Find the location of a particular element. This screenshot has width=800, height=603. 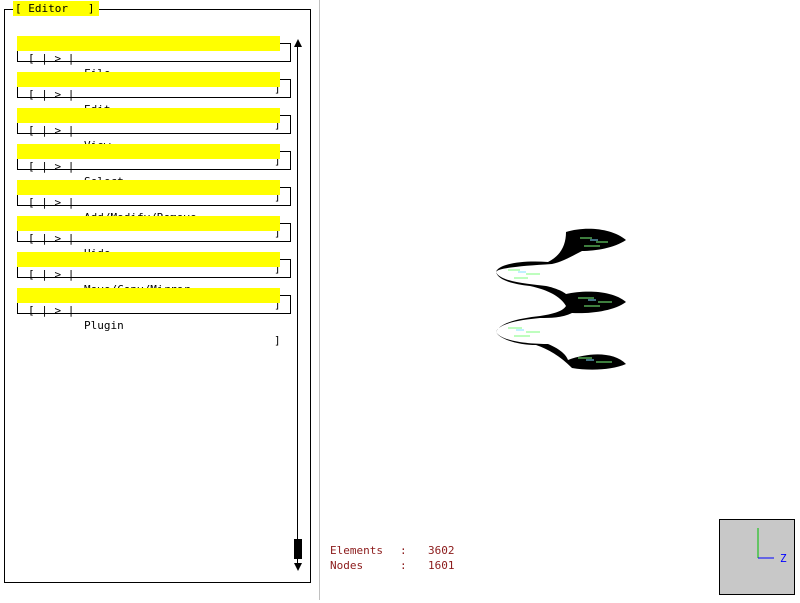

z-axis-label: Z is located at coordinates (783, 558).